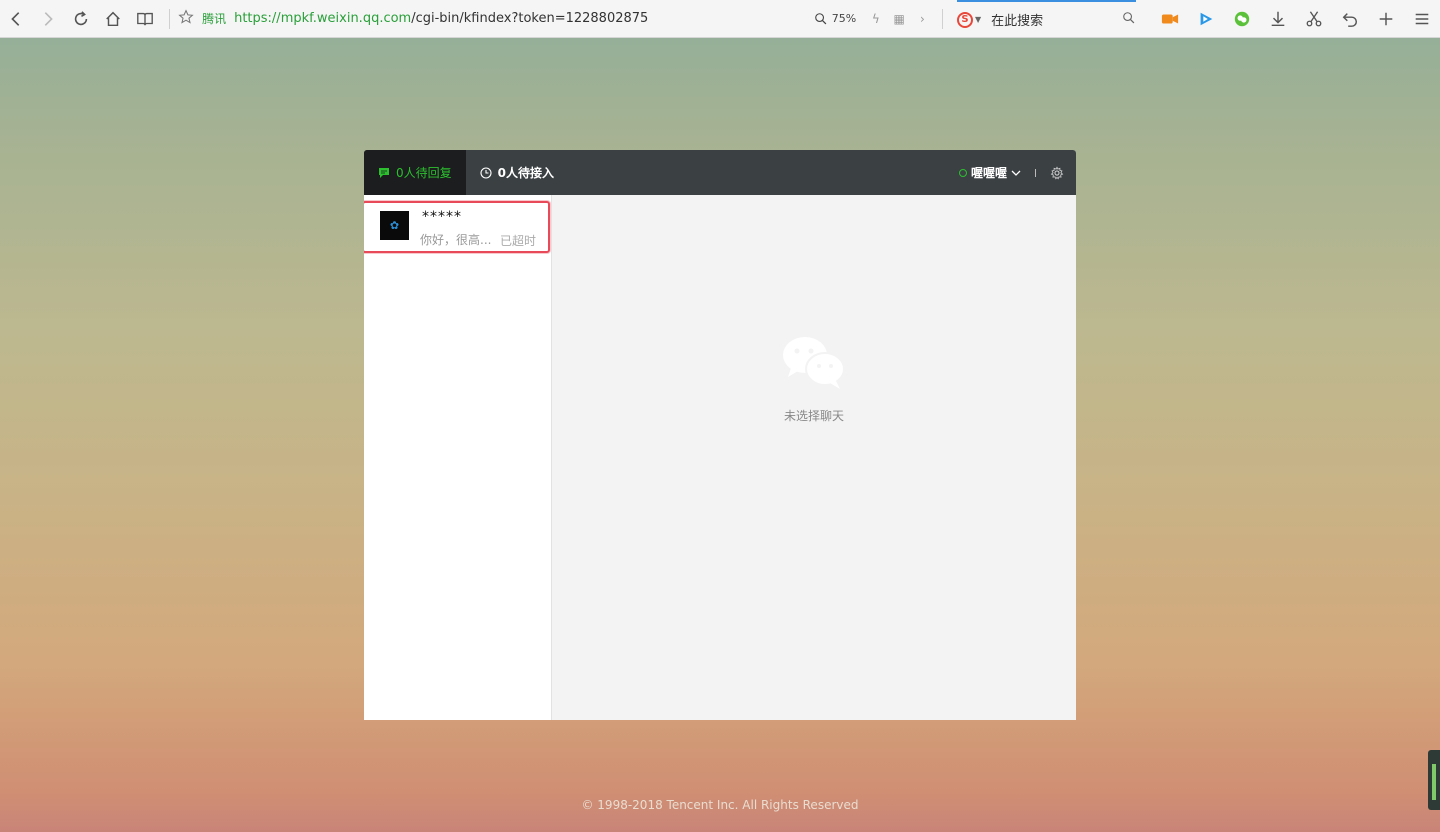 This screenshot has height=832, width=1440. I want to click on bookmark-star-icon, so click(186, 18).